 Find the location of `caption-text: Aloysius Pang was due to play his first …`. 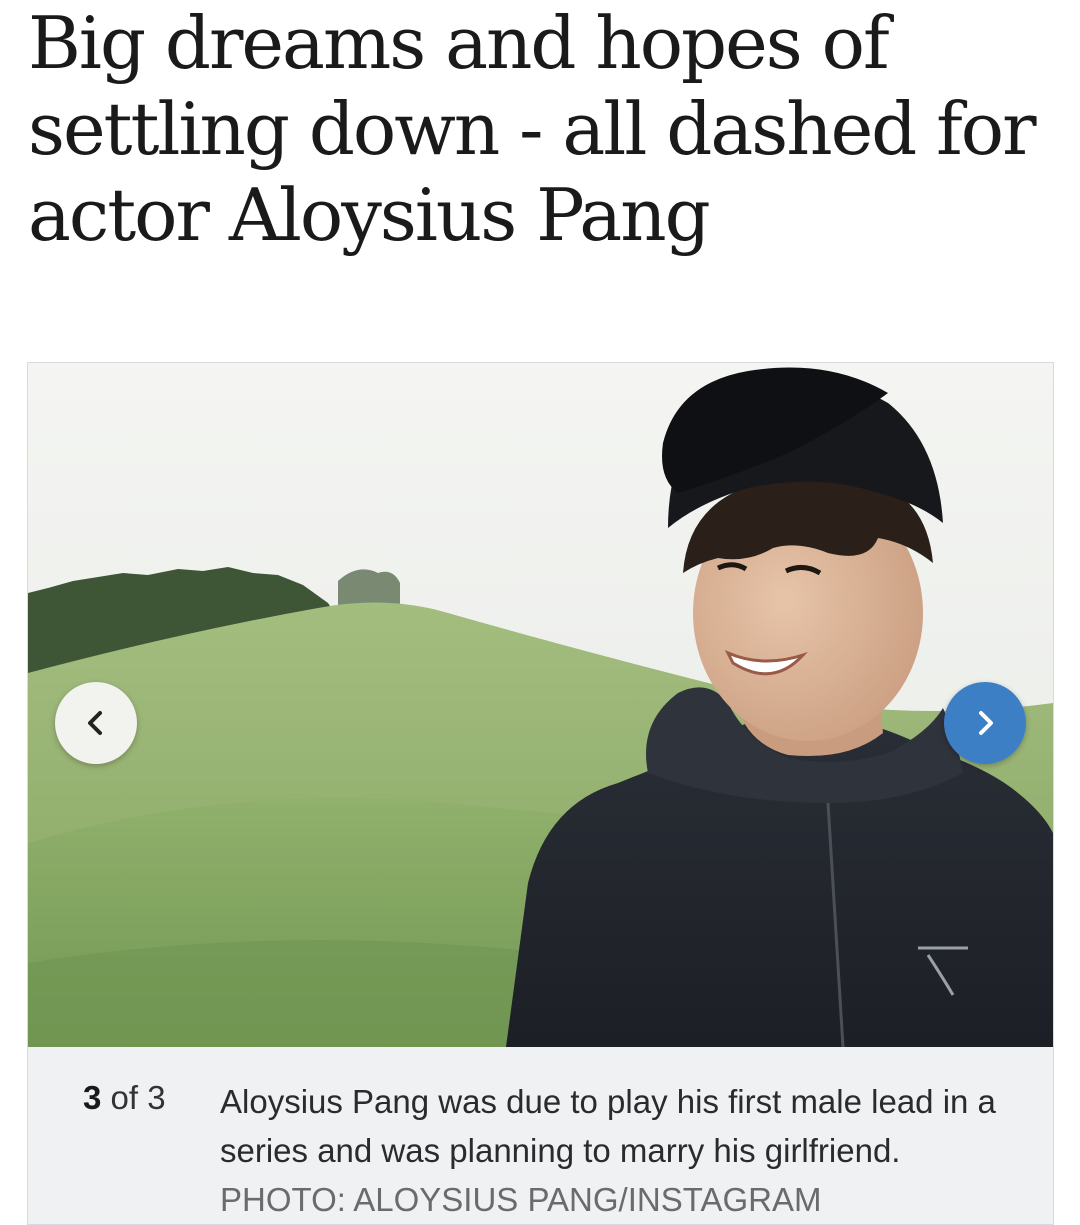

caption-text: Aloysius Pang was due to play his first … is located at coordinates (622, 1150).